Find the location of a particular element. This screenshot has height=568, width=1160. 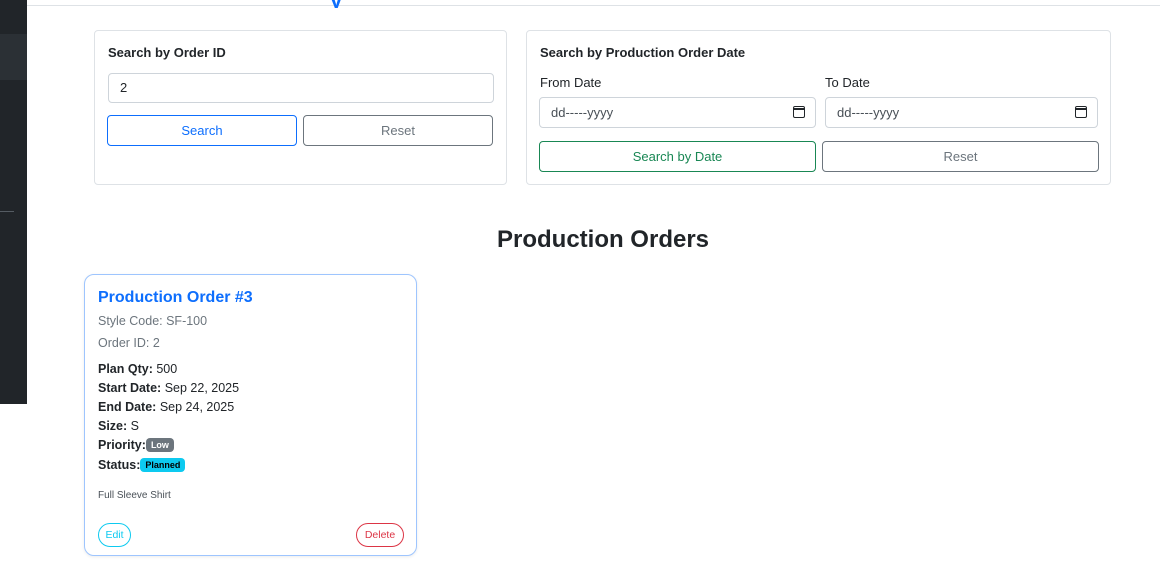

search-button: Search is located at coordinates (202, 130).